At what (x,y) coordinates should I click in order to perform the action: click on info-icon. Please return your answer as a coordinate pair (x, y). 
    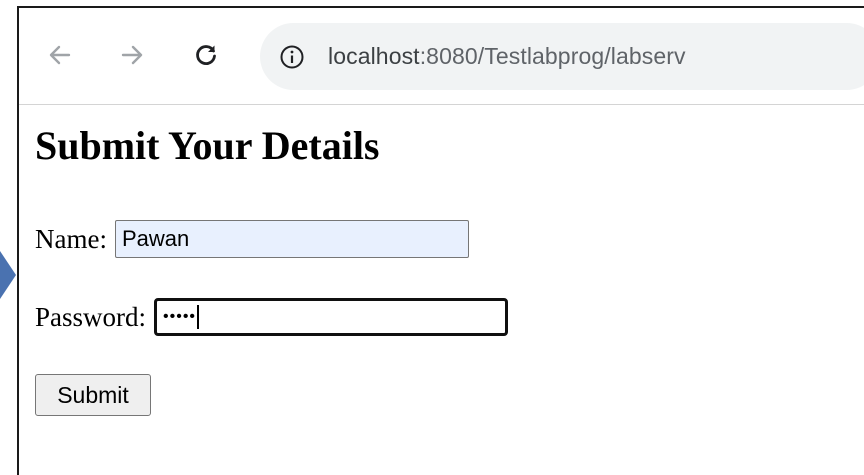
    Looking at the image, I should click on (292, 57).